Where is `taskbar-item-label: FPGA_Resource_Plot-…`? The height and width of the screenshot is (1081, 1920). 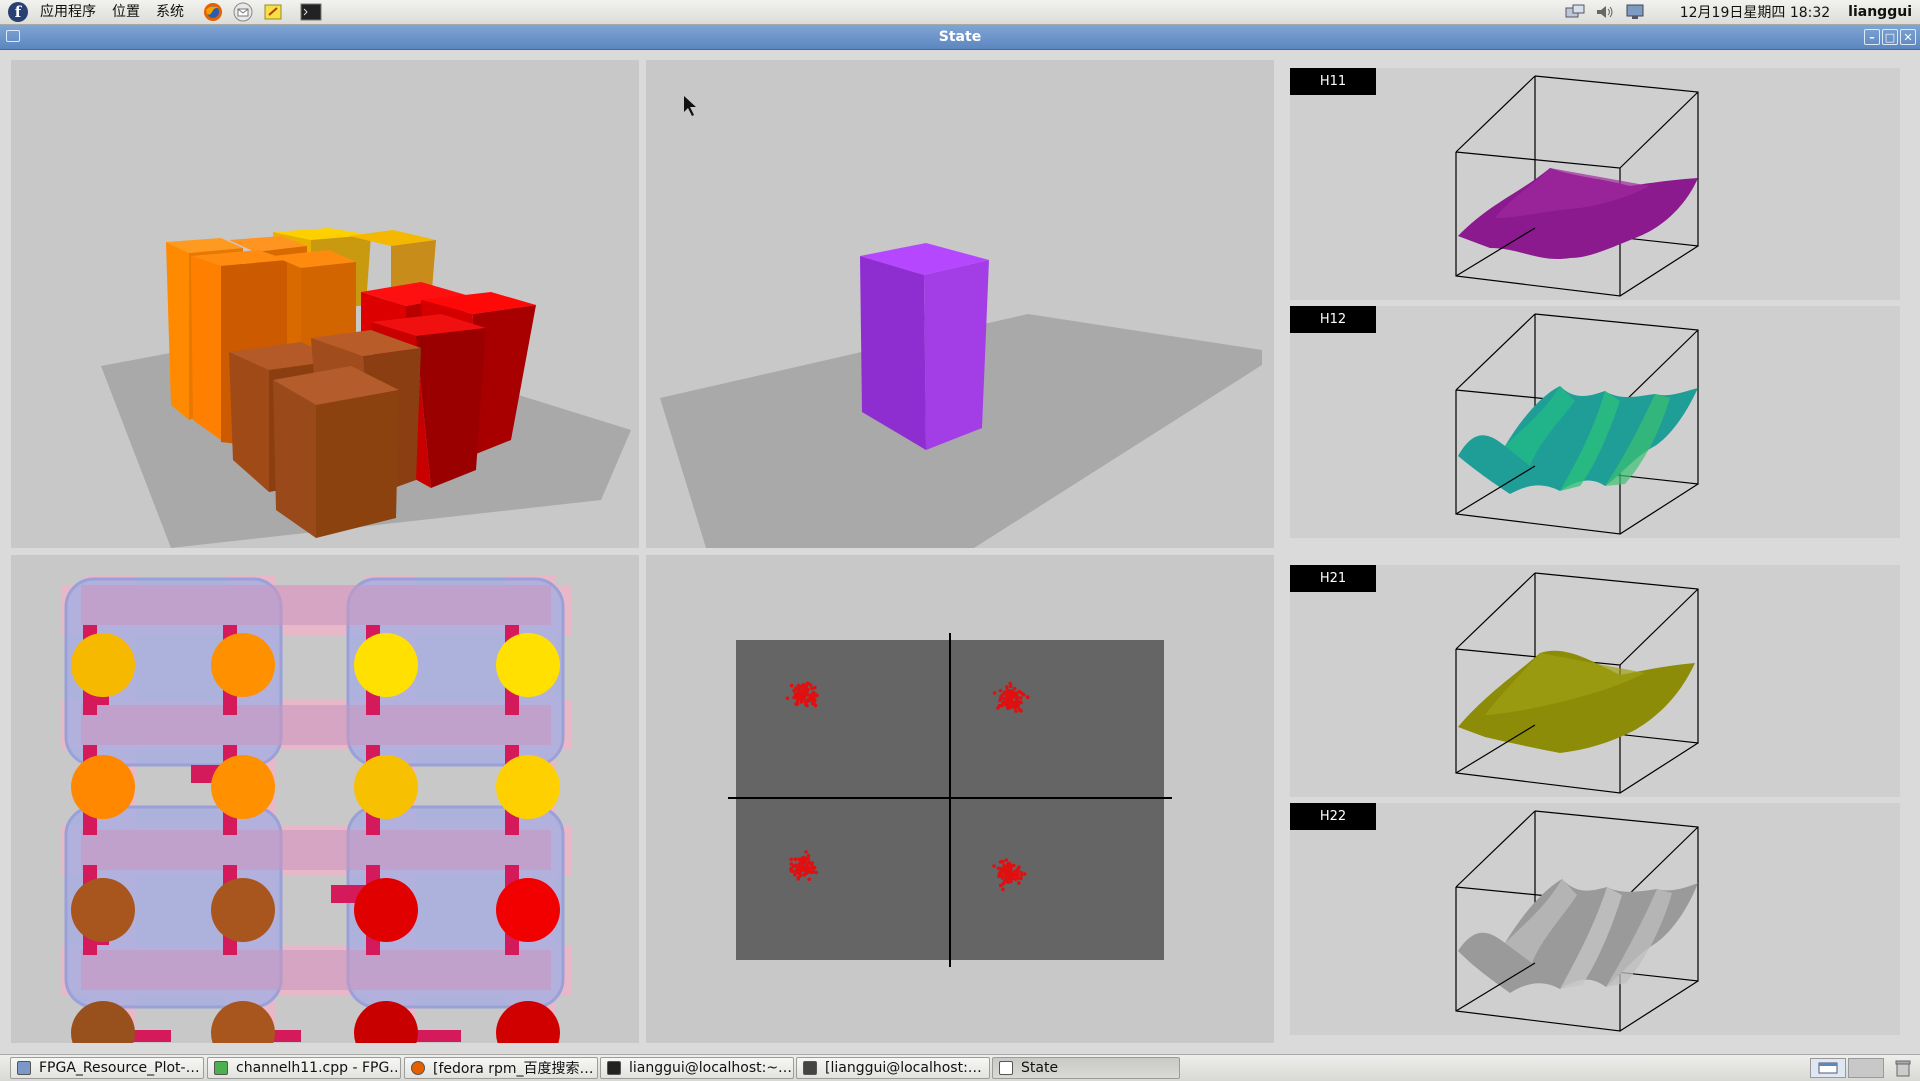
taskbar-item-label: FPGA_Resource_Plot-… is located at coordinates (119, 1068).